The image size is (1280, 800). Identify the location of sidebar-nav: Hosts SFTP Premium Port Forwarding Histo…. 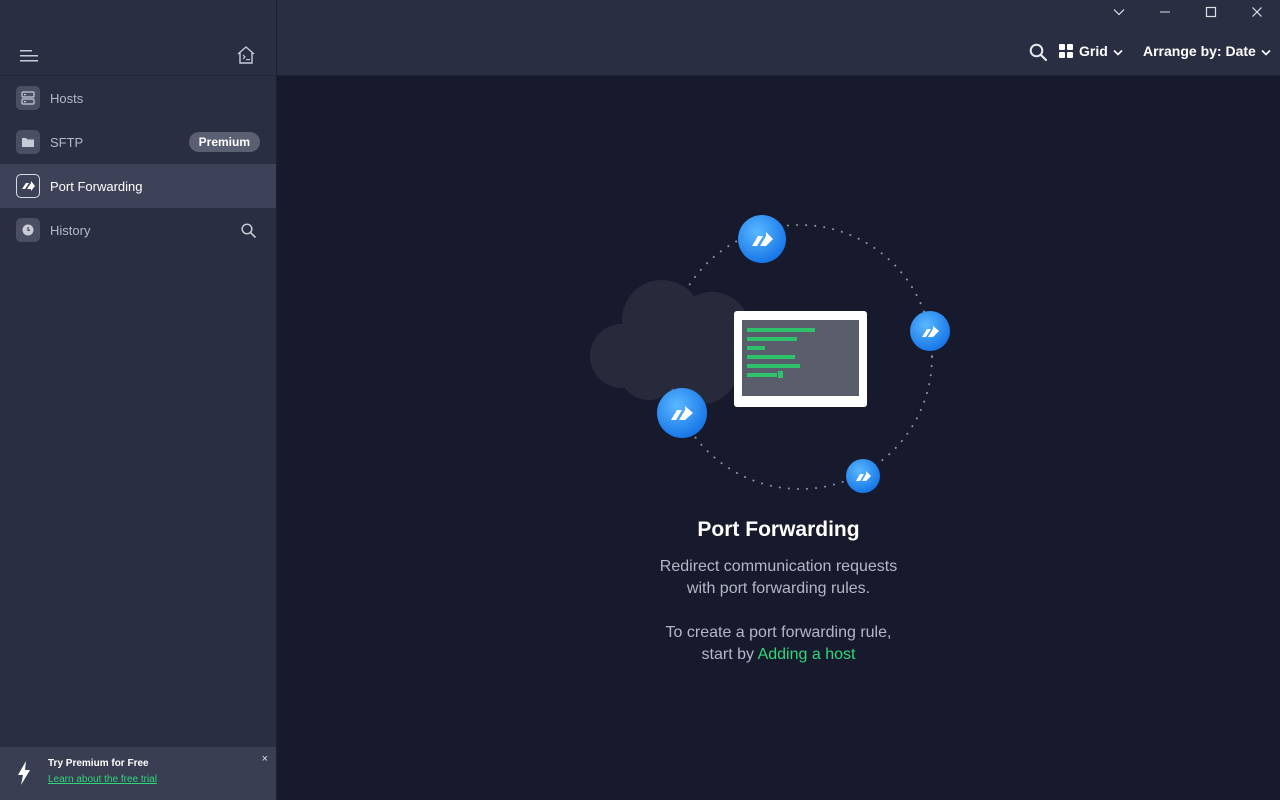
(138, 164).